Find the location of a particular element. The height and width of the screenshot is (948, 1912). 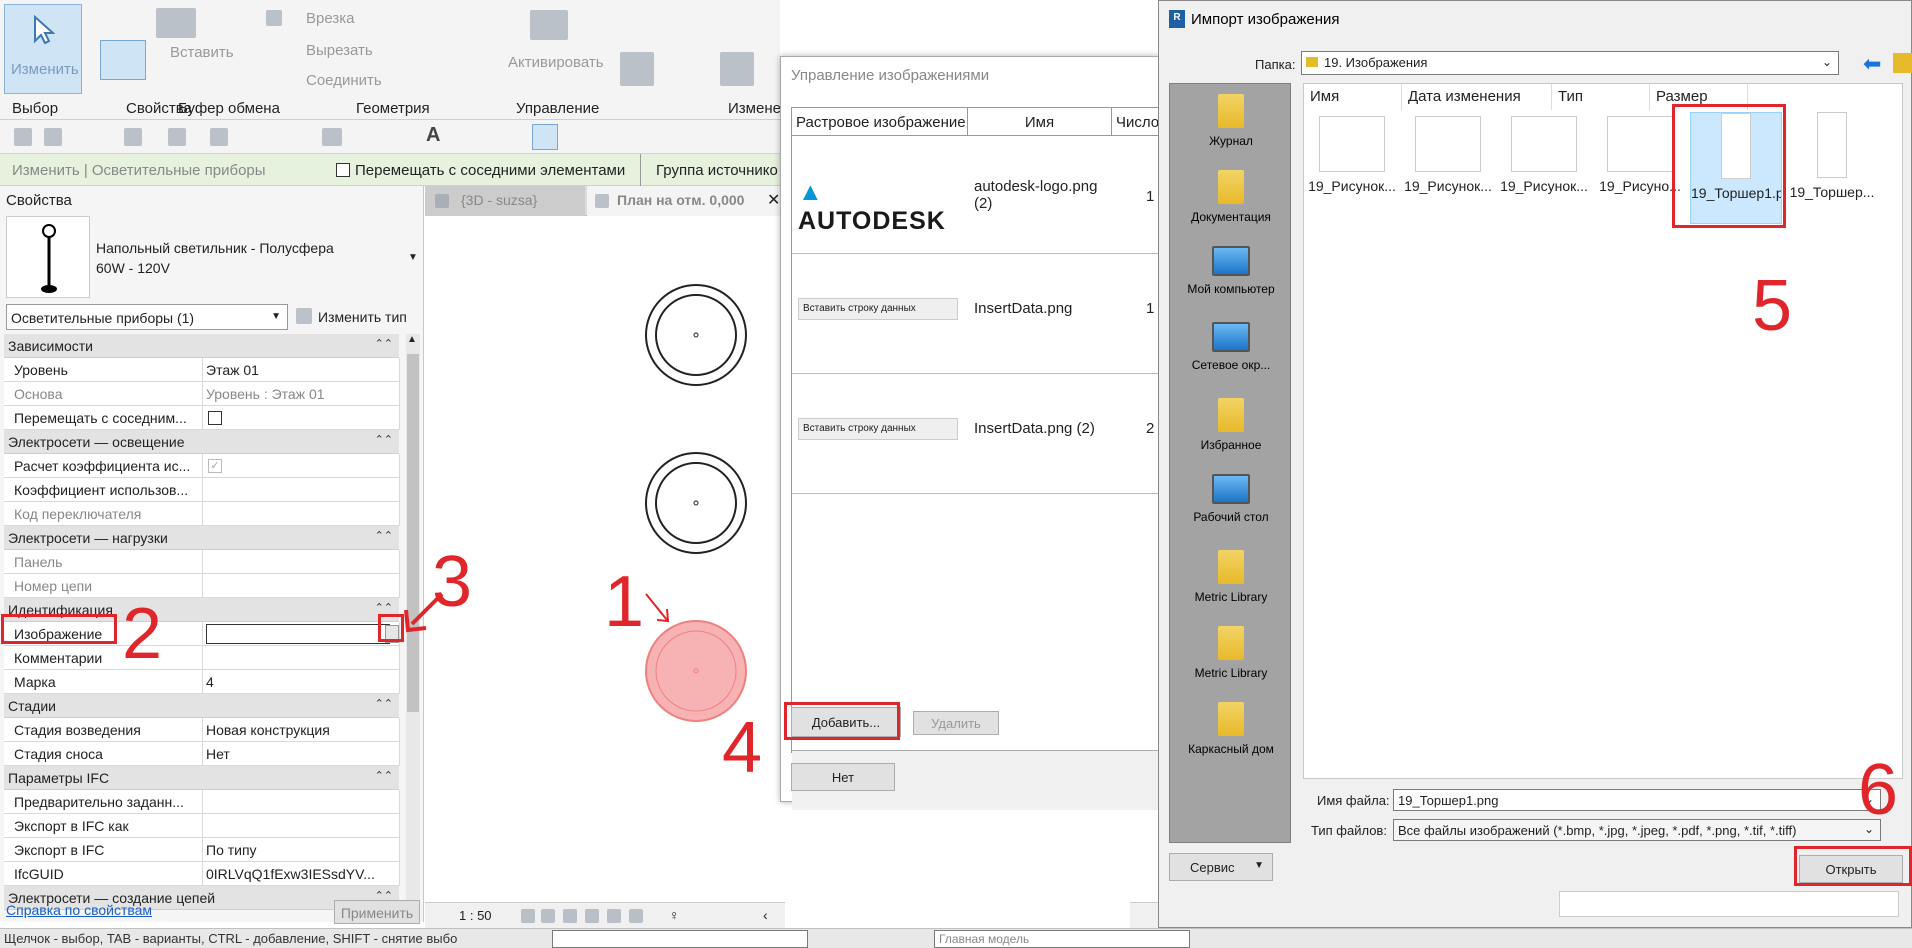

move-icon is located at coordinates (637, 69).